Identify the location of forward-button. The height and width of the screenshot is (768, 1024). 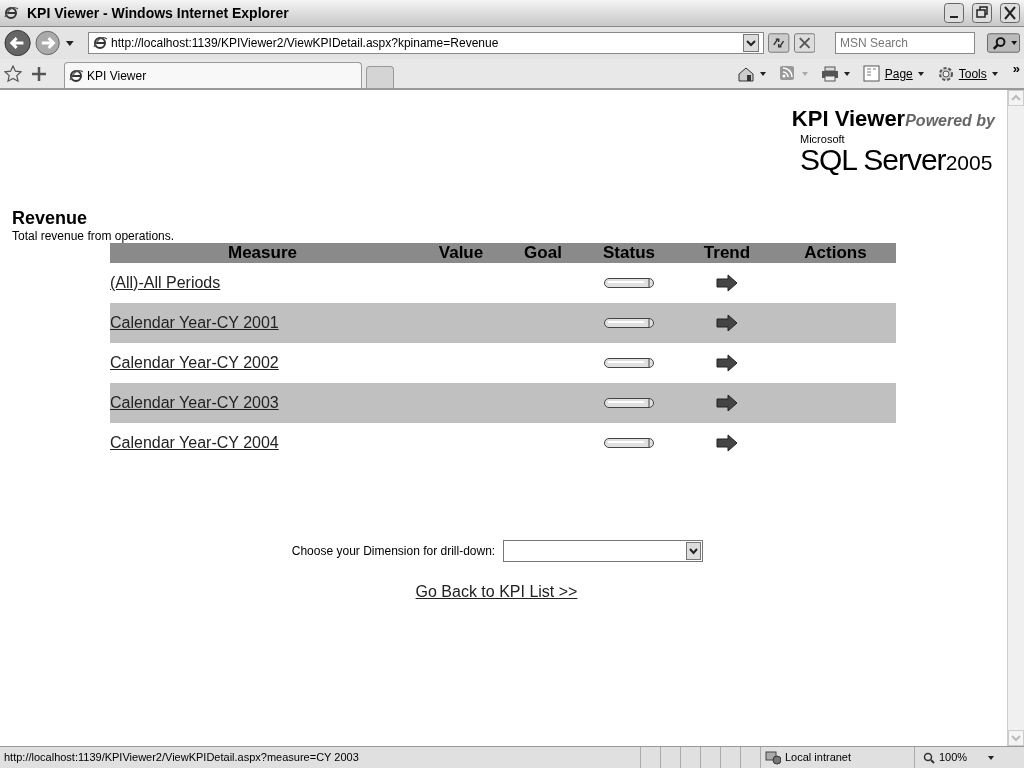
(48, 43).